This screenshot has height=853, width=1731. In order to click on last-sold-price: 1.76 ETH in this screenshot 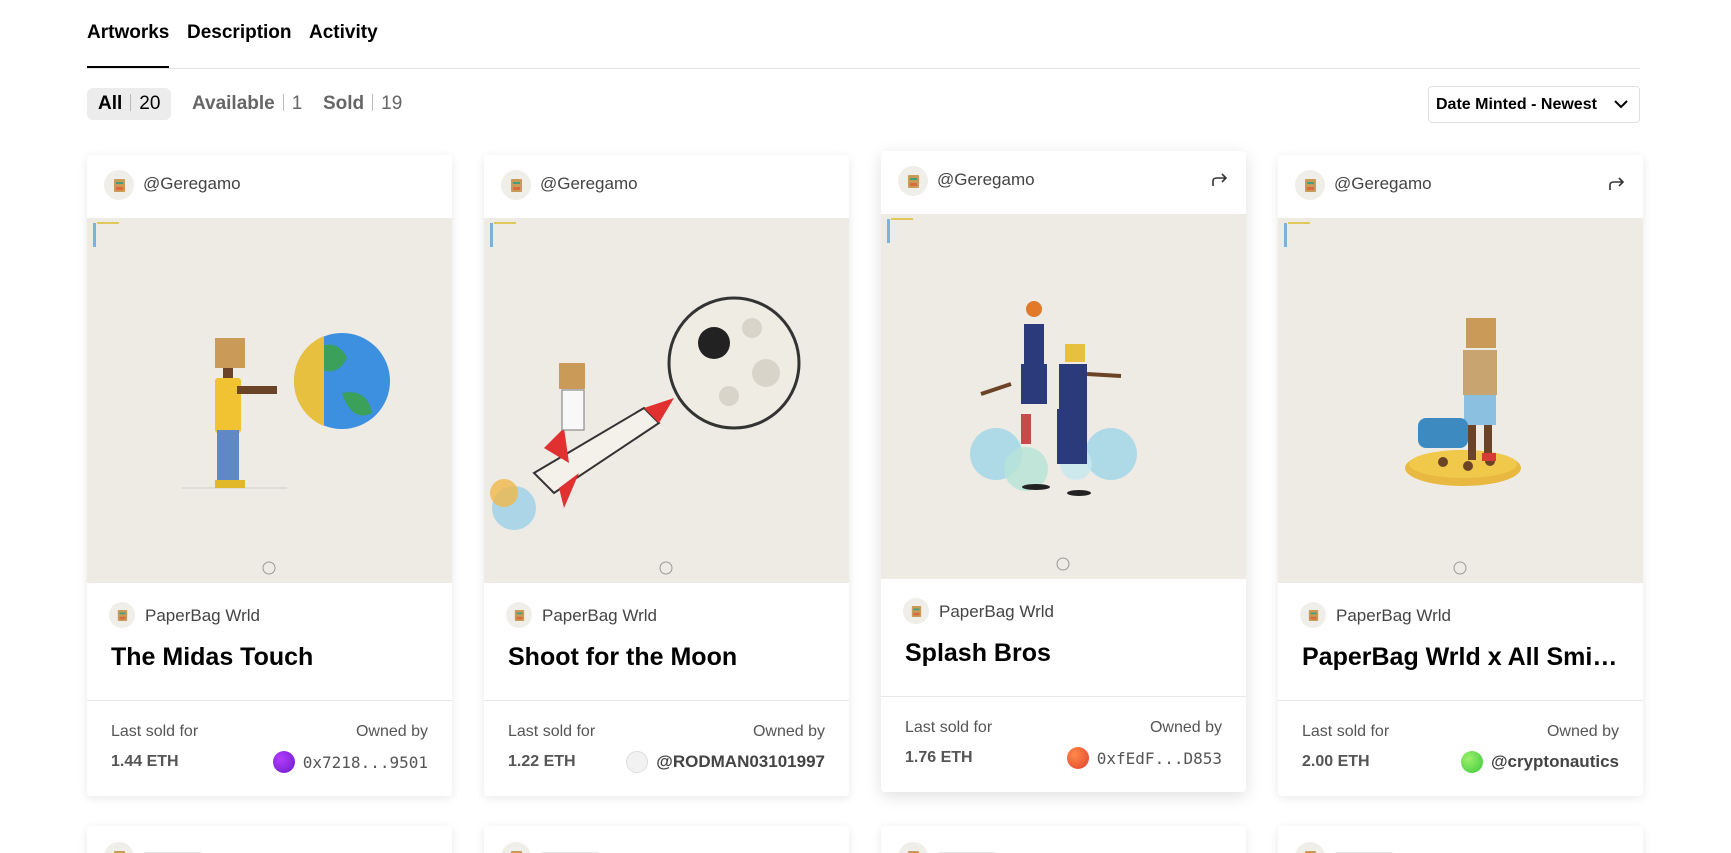, I will do `click(939, 757)`.